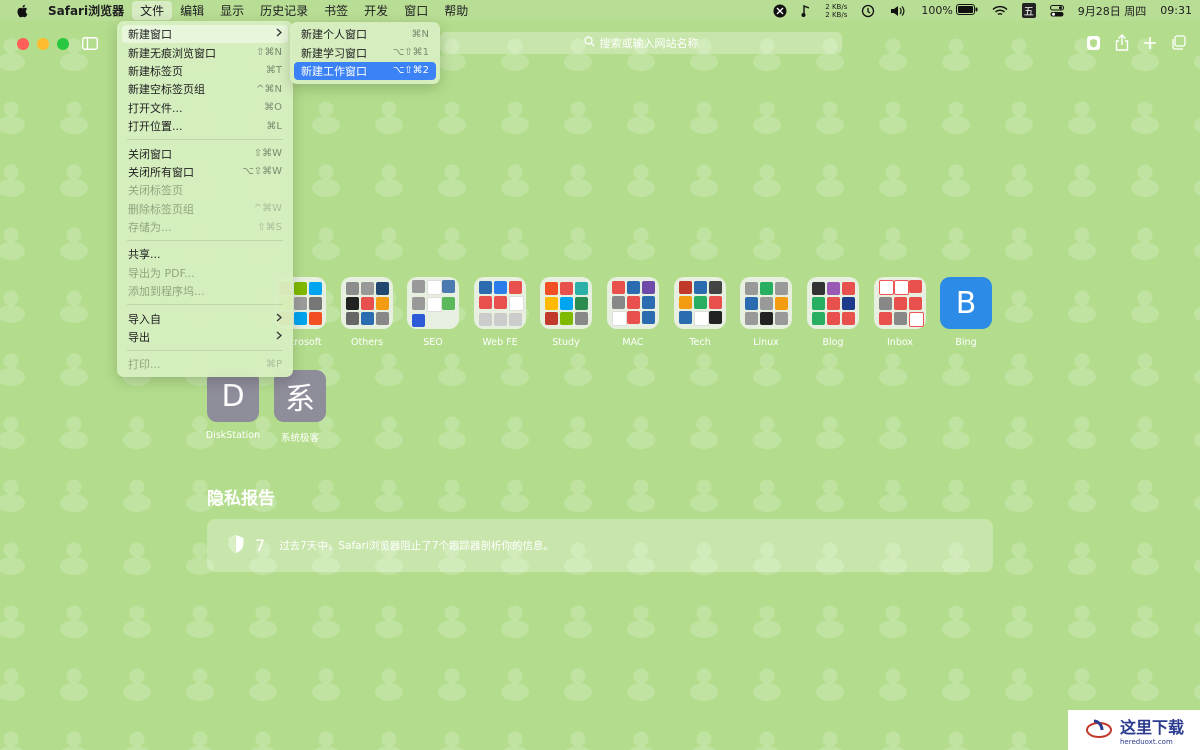  I want to click on menubar-time: 09:31, so click(1176, 10).